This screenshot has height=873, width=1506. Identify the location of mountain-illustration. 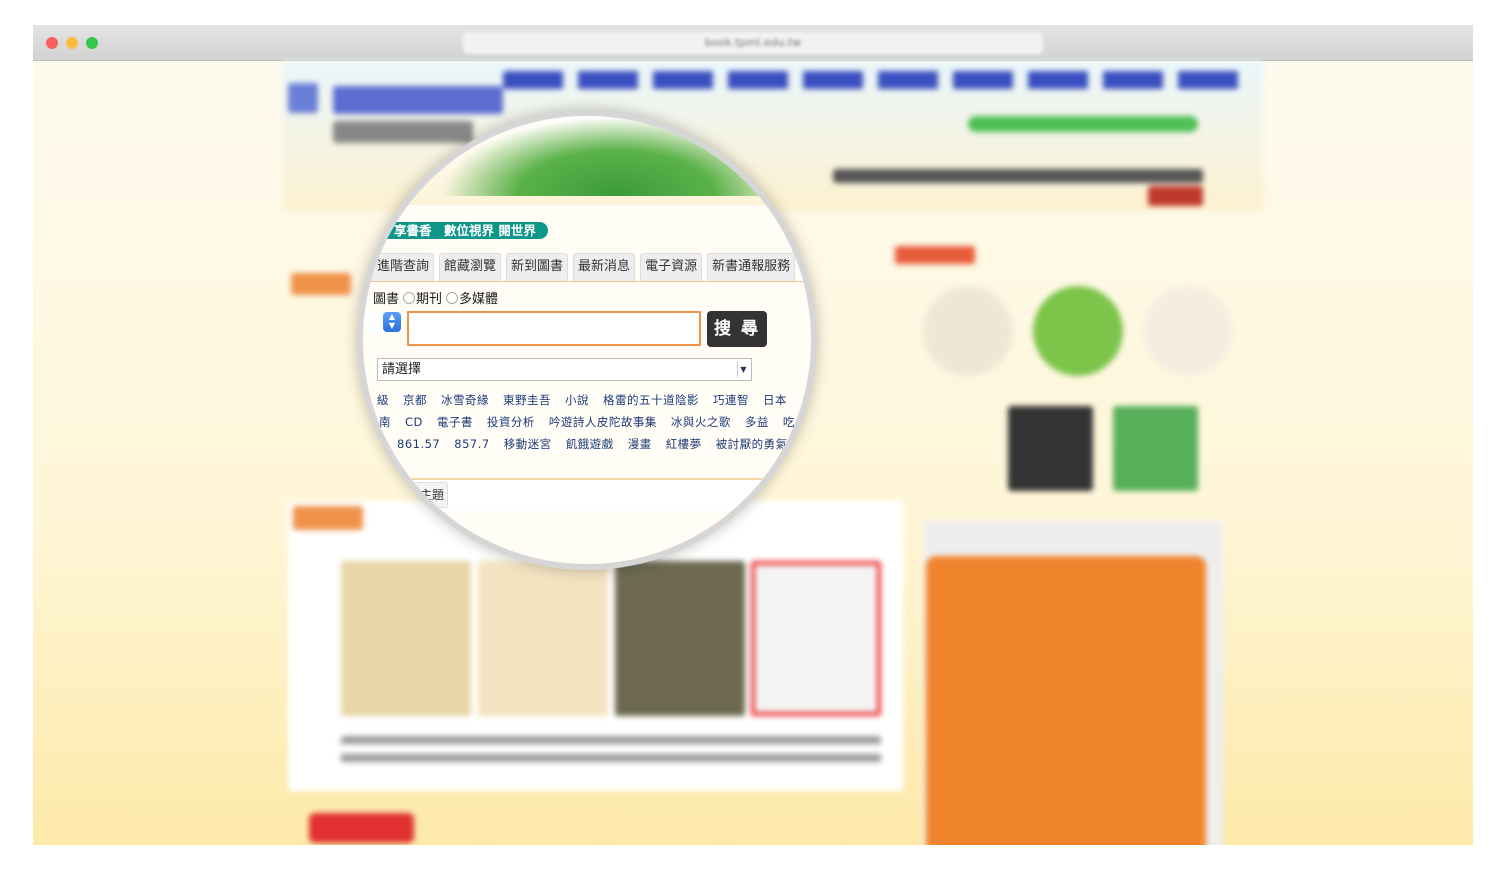
(600, 156).